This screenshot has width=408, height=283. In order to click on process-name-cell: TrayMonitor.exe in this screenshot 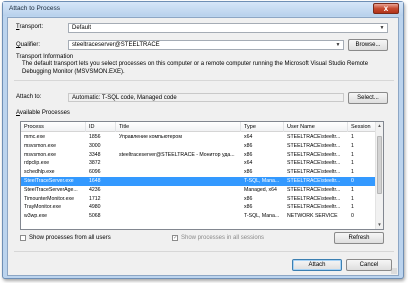, I will do `click(42, 207)`.